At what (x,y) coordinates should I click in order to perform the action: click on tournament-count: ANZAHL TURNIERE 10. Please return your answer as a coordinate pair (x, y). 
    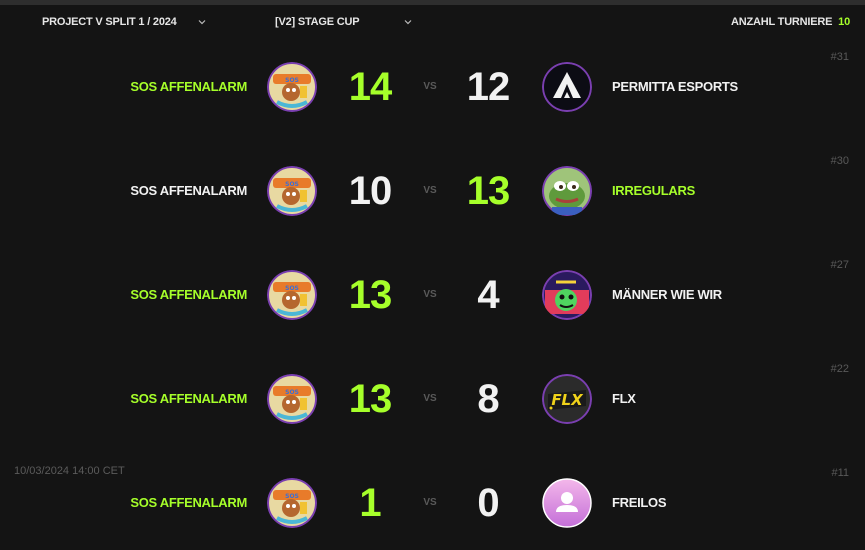
    Looking at the image, I should click on (790, 22).